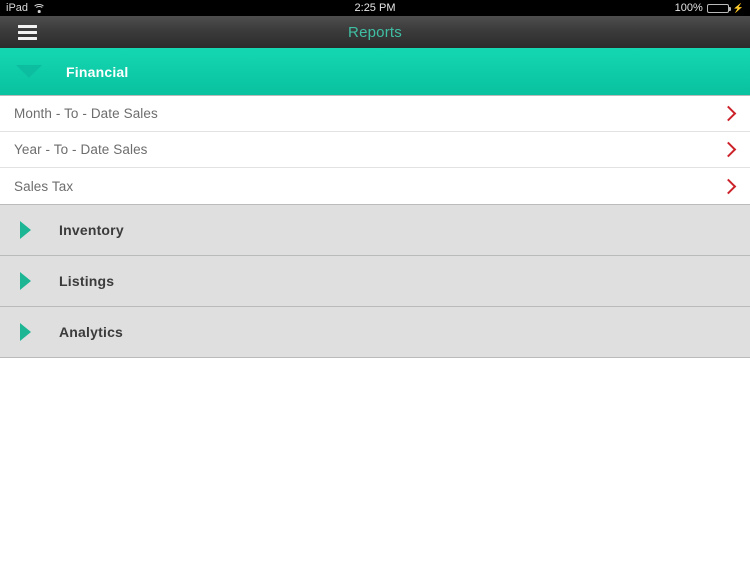 This screenshot has width=750, height=562. Describe the element at coordinates (29, 71) in the screenshot. I see `triangle-down-icon` at that location.